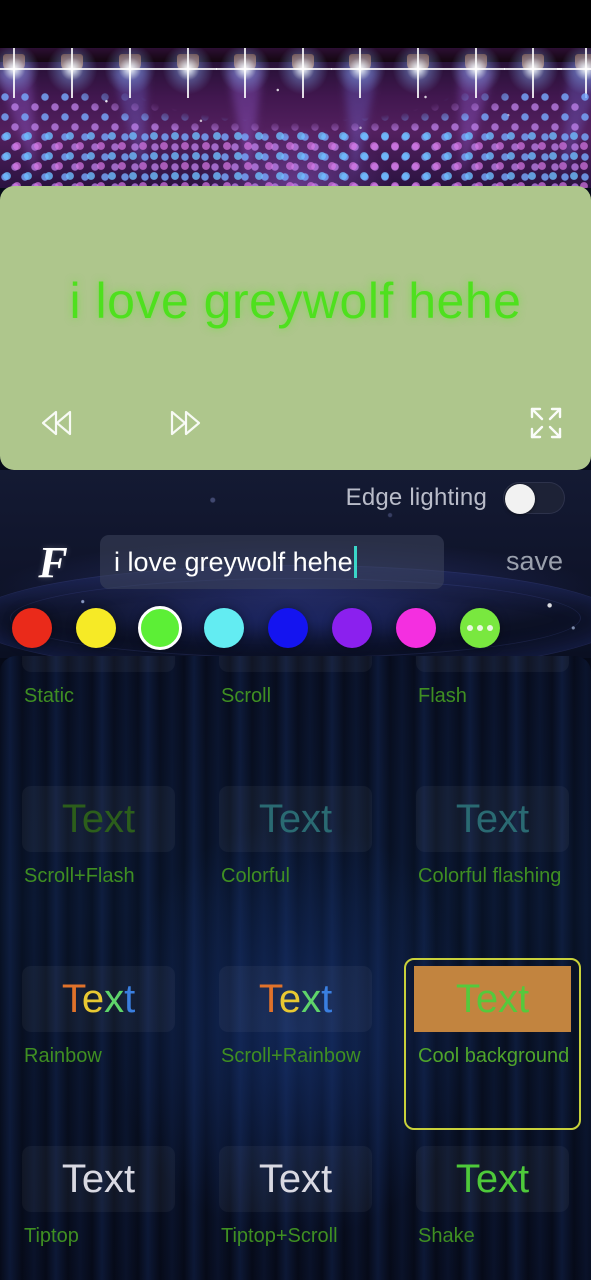 This screenshot has width=591, height=1280. I want to click on color-swatch-cyan, so click(224, 628).